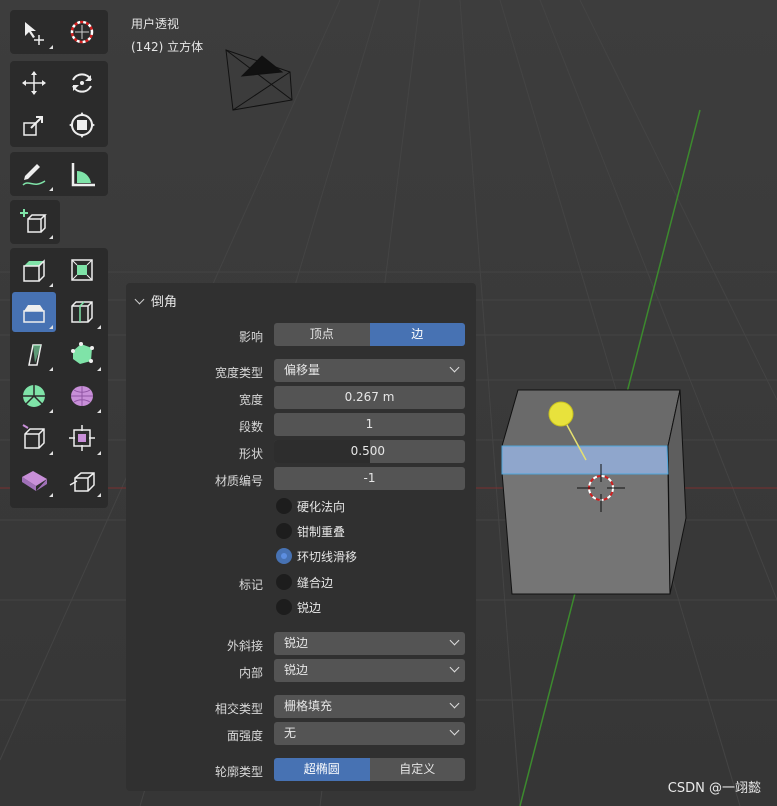 The width and height of the screenshot is (777, 806). I want to click on transform-tool, so click(82, 125).